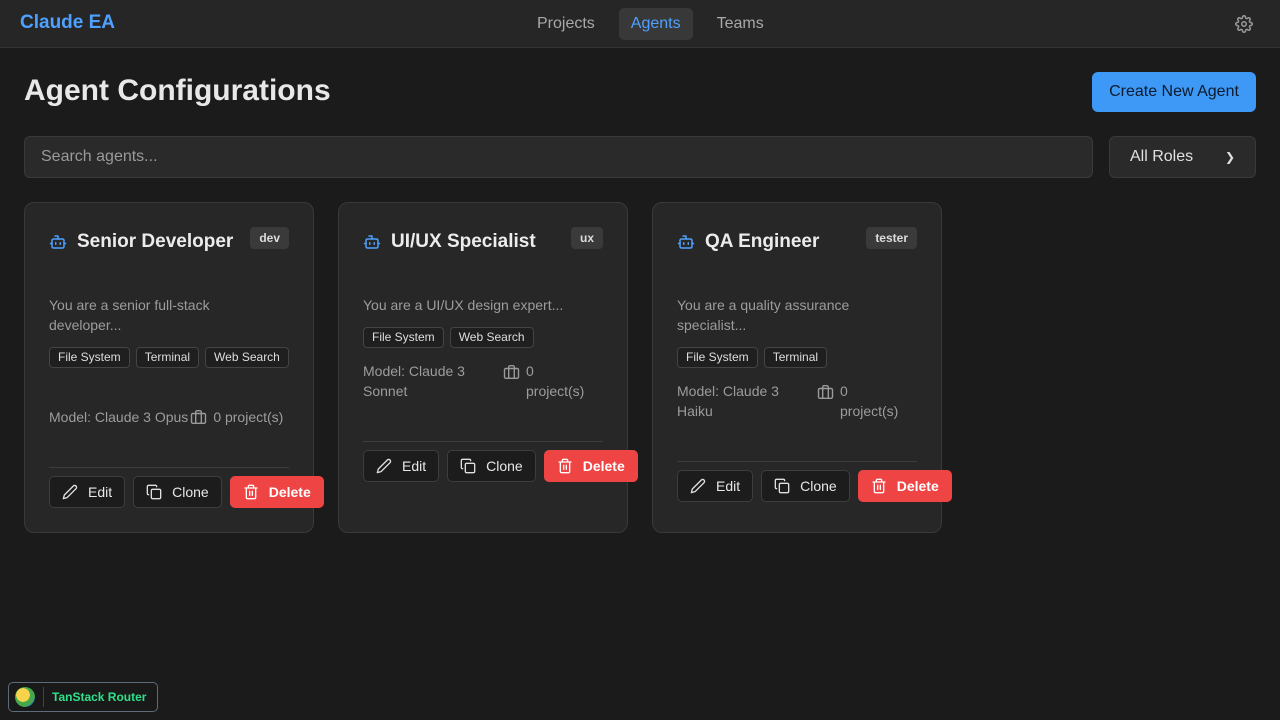 The width and height of the screenshot is (1280, 720). What do you see at coordinates (1244, 24) in the screenshot?
I see `gear-icon` at bounding box center [1244, 24].